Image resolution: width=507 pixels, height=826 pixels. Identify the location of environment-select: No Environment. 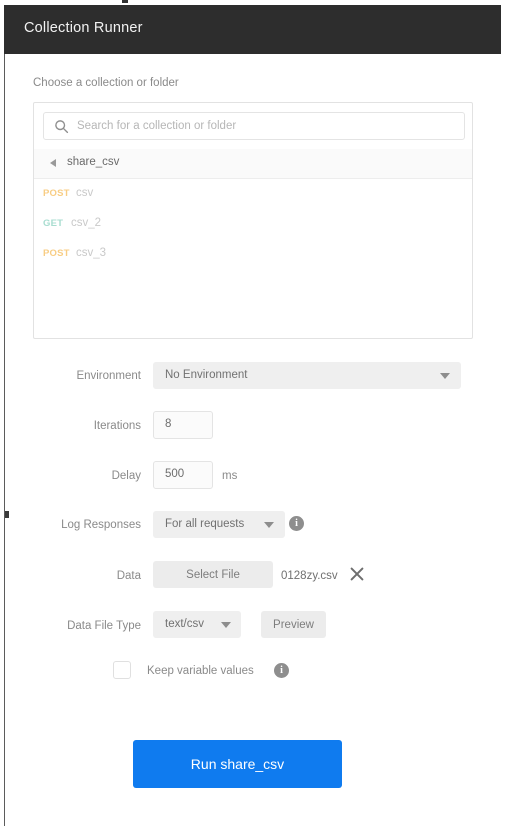
(307, 375).